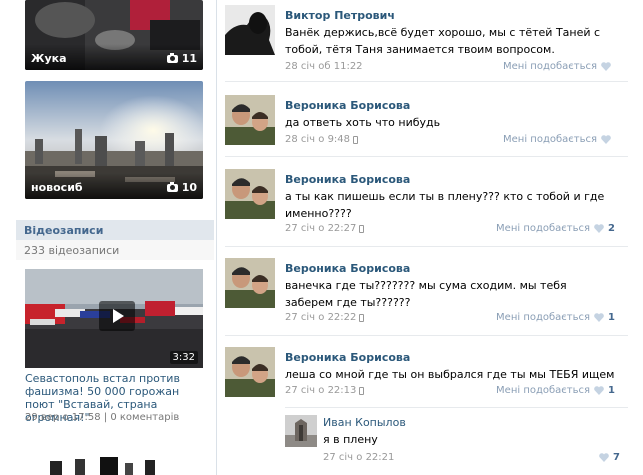 The width and height of the screenshot is (643, 475). I want to click on like-button: Мені подобається 2, so click(555, 228).